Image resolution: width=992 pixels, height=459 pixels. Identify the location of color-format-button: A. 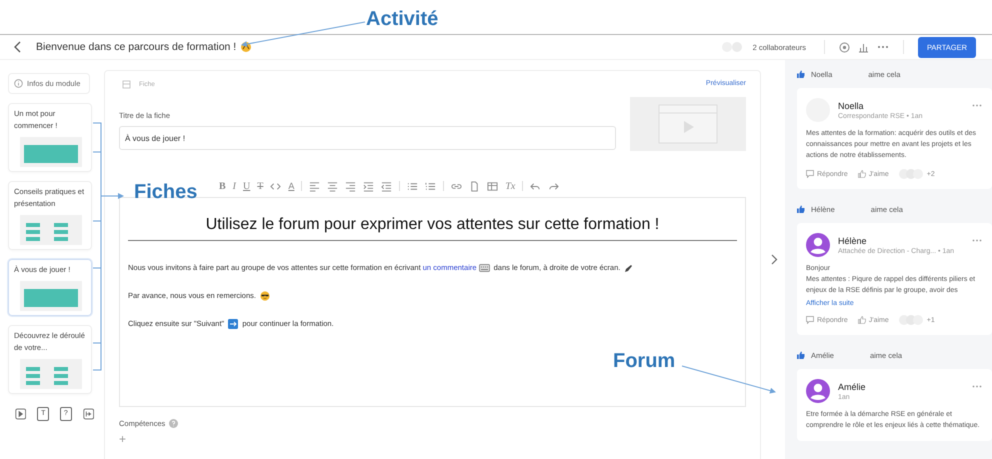
(291, 186).